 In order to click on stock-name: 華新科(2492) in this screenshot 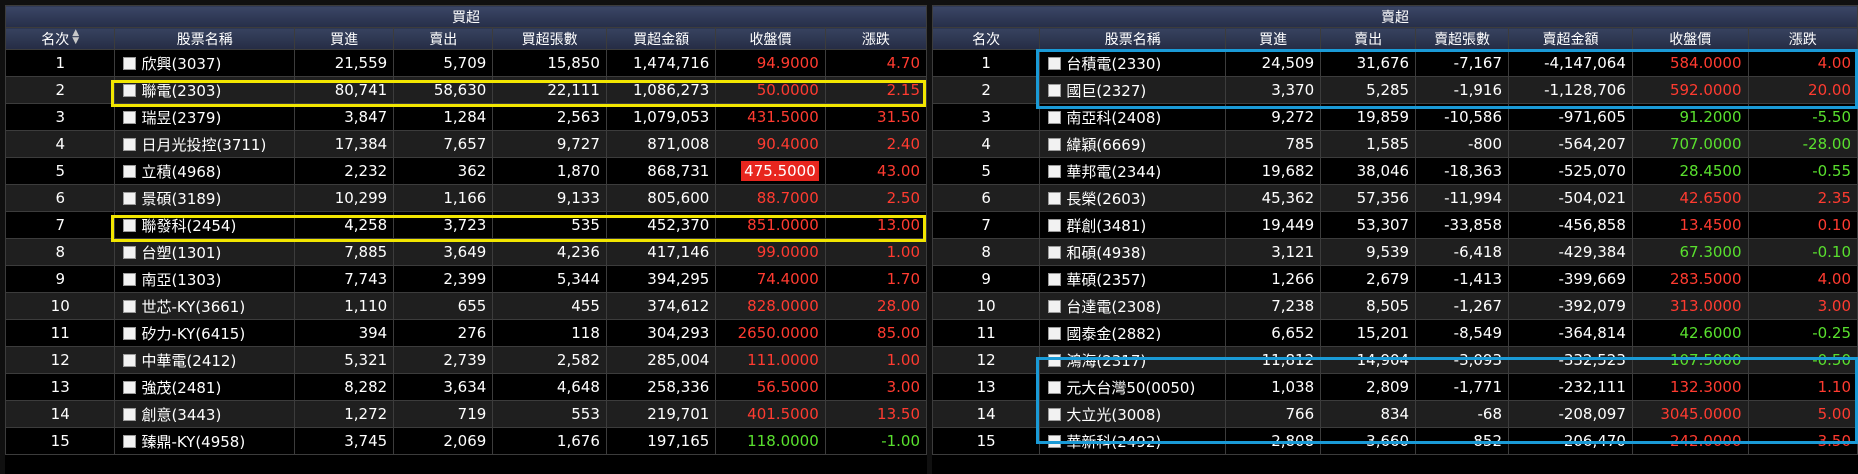, I will do `click(1113, 442)`.